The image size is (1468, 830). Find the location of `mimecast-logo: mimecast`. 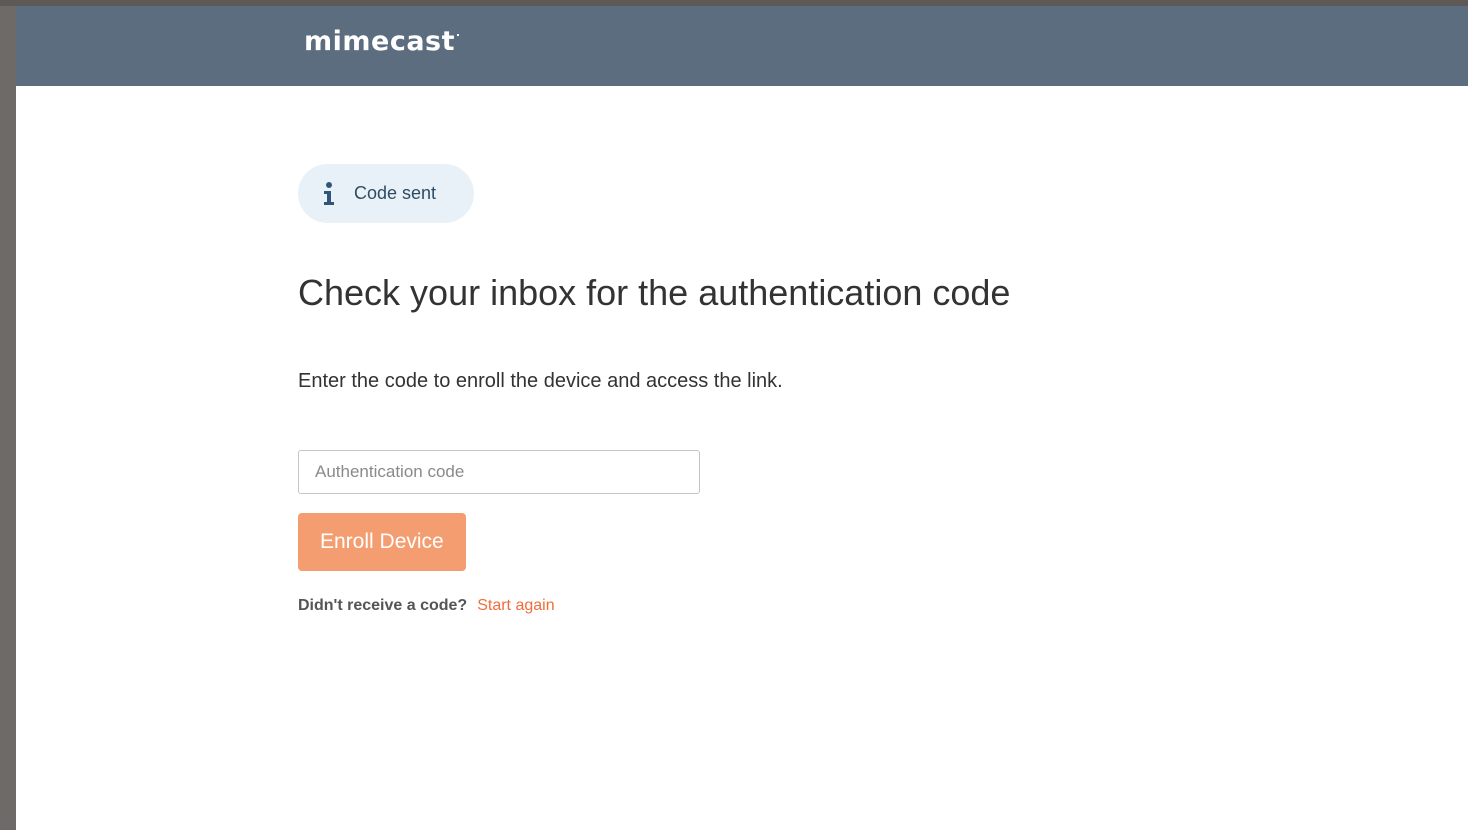

mimecast-logo: mimecast is located at coordinates (382, 41).